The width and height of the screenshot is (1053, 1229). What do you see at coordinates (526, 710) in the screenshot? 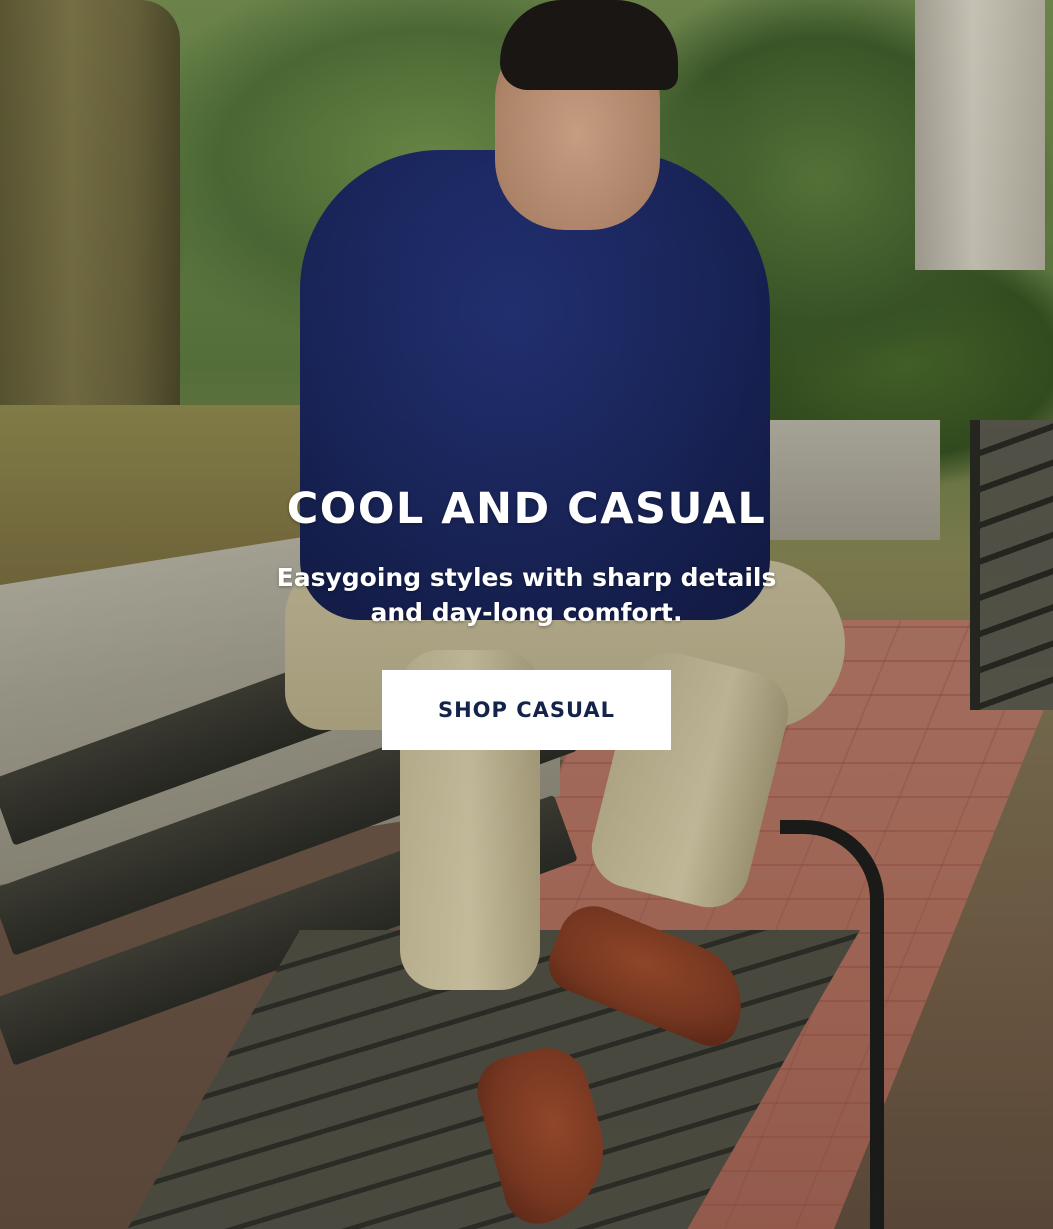
I see `shop-casual-button: SHOP CASUAL` at bounding box center [526, 710].